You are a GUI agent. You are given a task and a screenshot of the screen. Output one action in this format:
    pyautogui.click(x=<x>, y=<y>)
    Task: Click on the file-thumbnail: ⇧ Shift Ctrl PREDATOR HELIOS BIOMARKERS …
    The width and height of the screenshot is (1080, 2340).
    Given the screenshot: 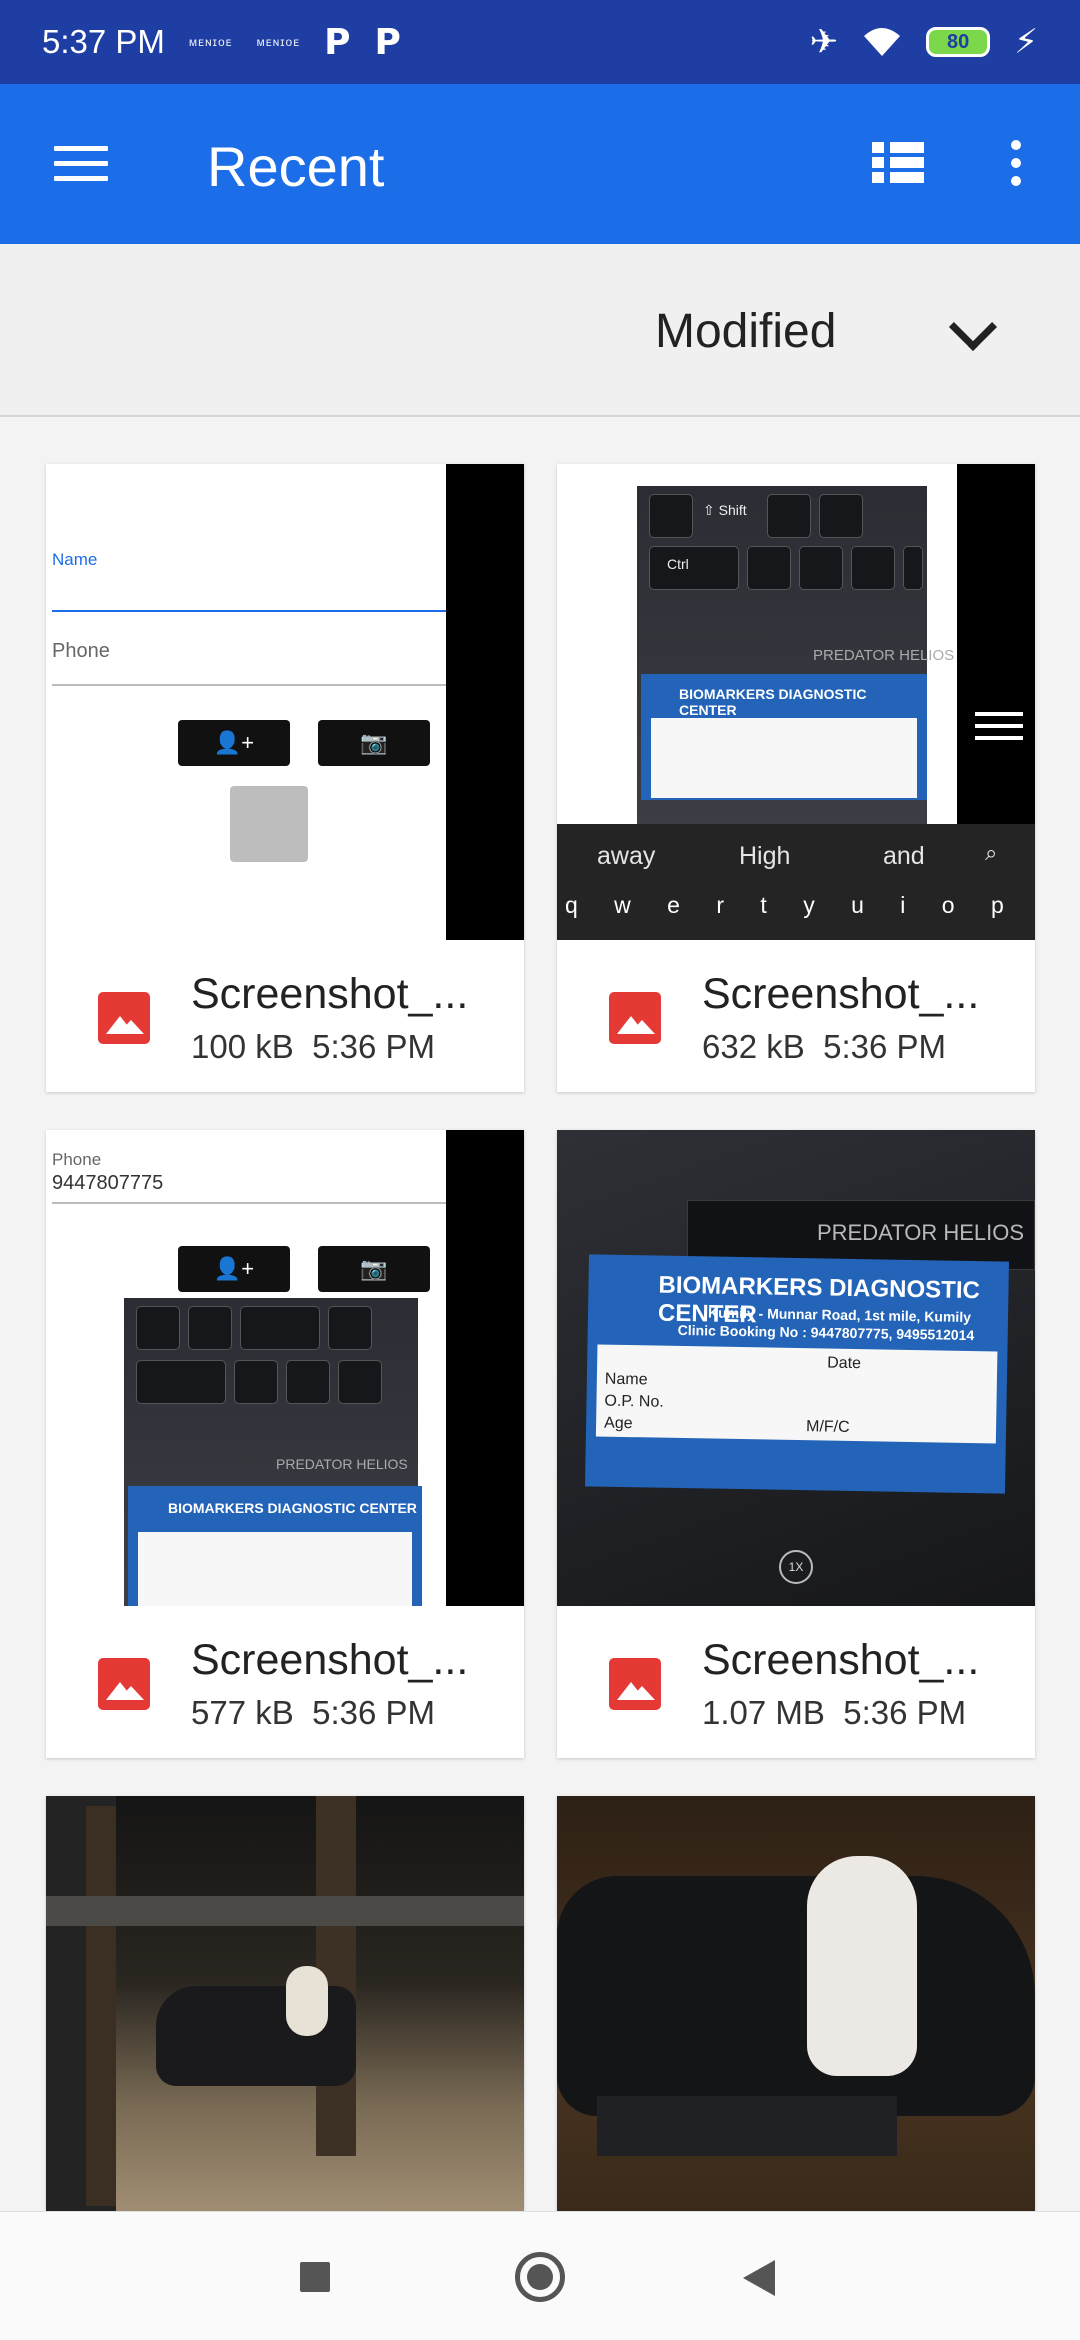 What is the action you would take?
    pyautogui.click(x=796, y=702)
    